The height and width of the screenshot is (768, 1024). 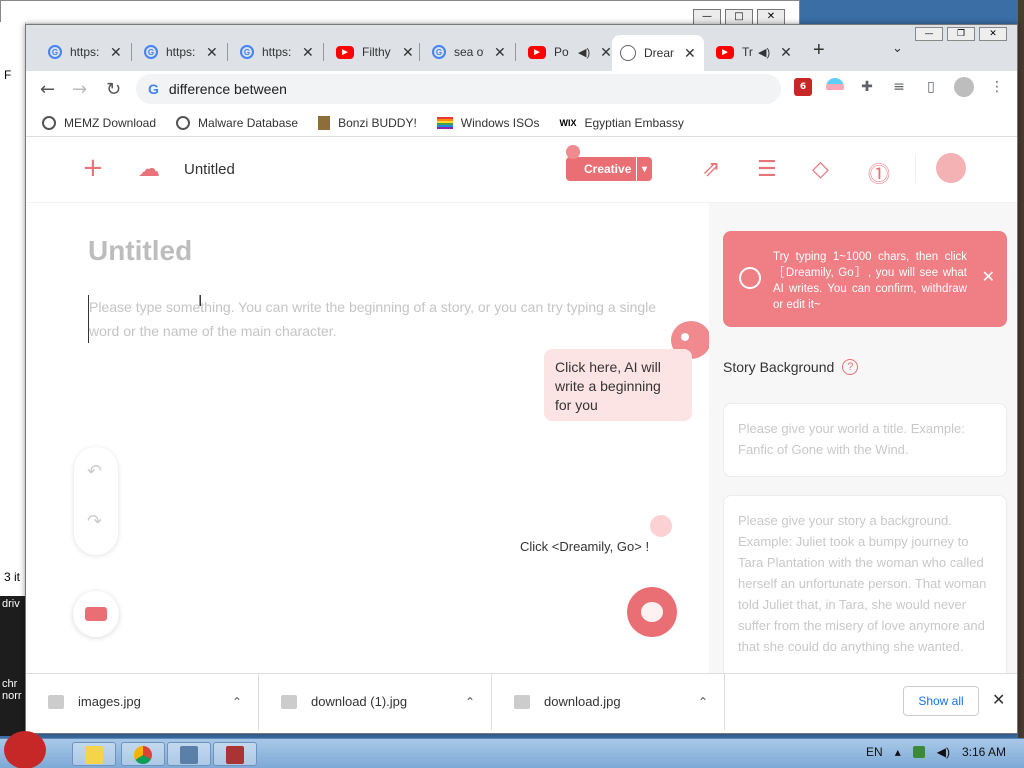 What do you see at coordinates (209, 169) in the screenshot?
I see `document-title: Untitled` at bounding box center [209, 169].